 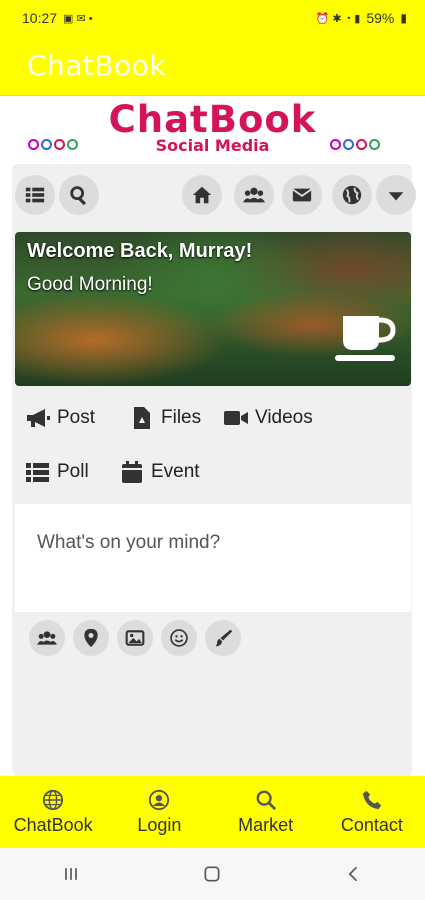 I want to click on videos-option: Videos, so click(x=268, y=418).